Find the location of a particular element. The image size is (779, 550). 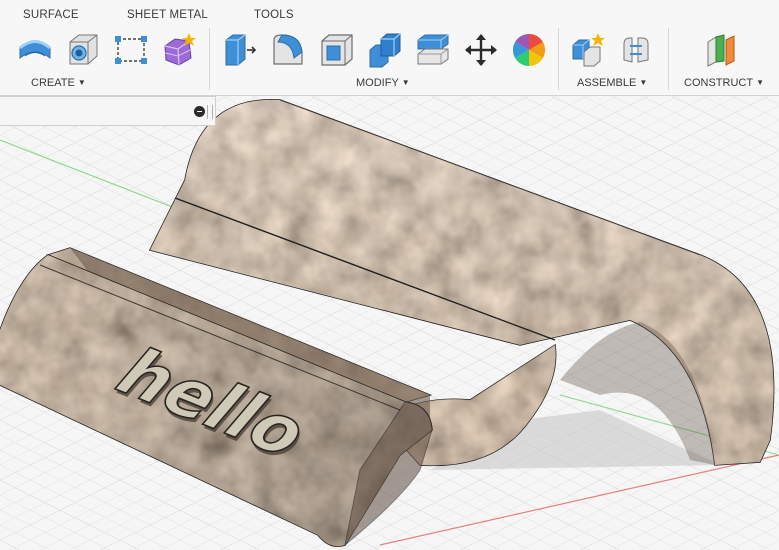

construct-dropdown: CONSTRUCT ▼ is located at coordinates (724, 83).